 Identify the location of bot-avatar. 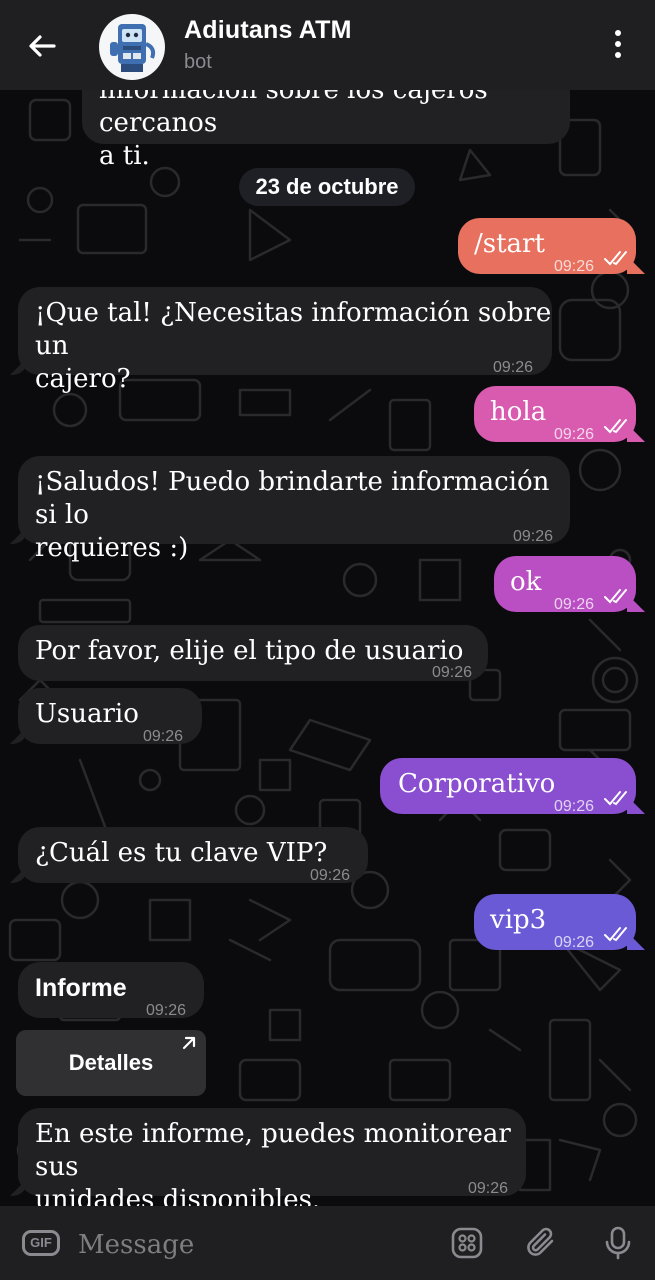
(132, 47).